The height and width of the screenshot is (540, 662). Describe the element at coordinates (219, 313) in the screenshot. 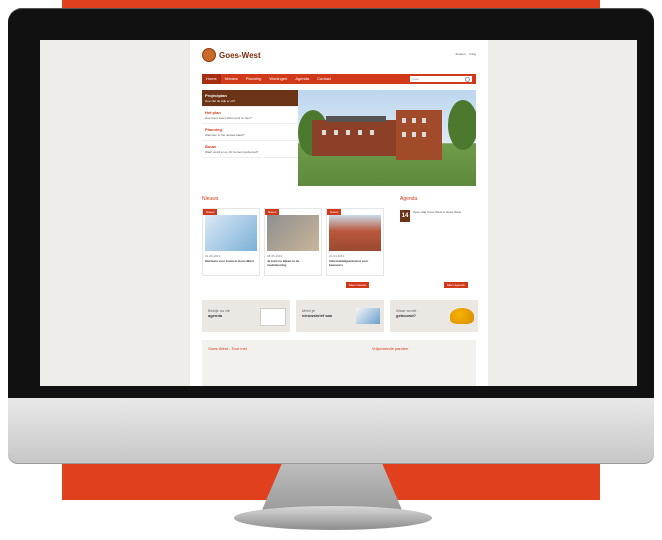

I see `promo-label: Bekijk nu de agenda` at that location.